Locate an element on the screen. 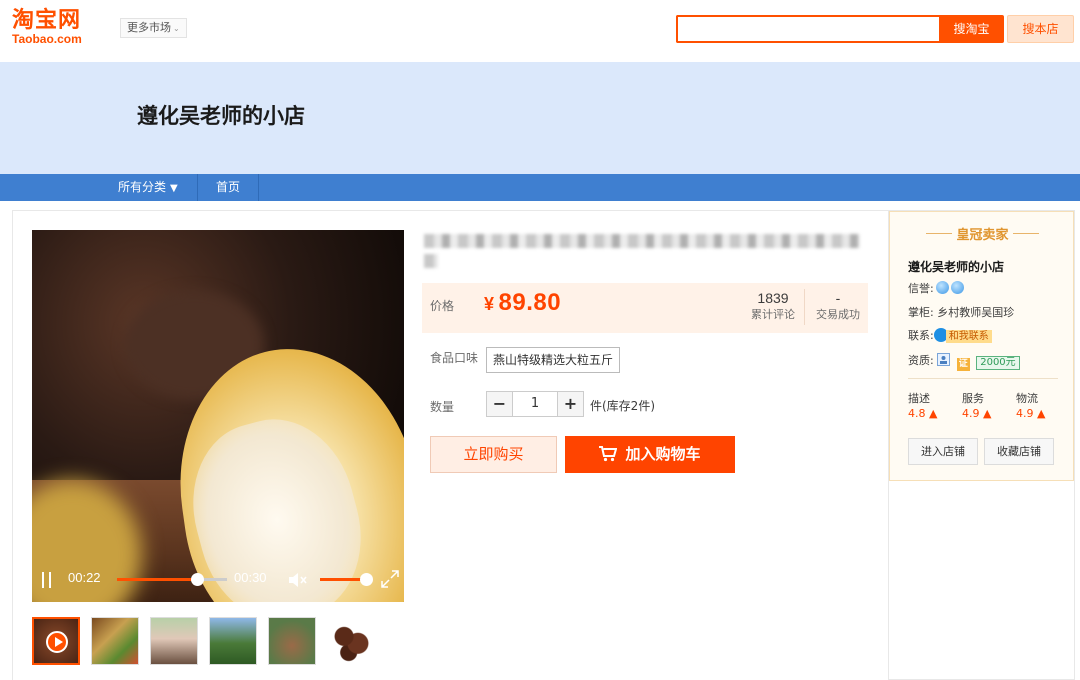 This screenshot has width=1080, height=680. credit-label: 信誉: is located at coordinates (921, 288).